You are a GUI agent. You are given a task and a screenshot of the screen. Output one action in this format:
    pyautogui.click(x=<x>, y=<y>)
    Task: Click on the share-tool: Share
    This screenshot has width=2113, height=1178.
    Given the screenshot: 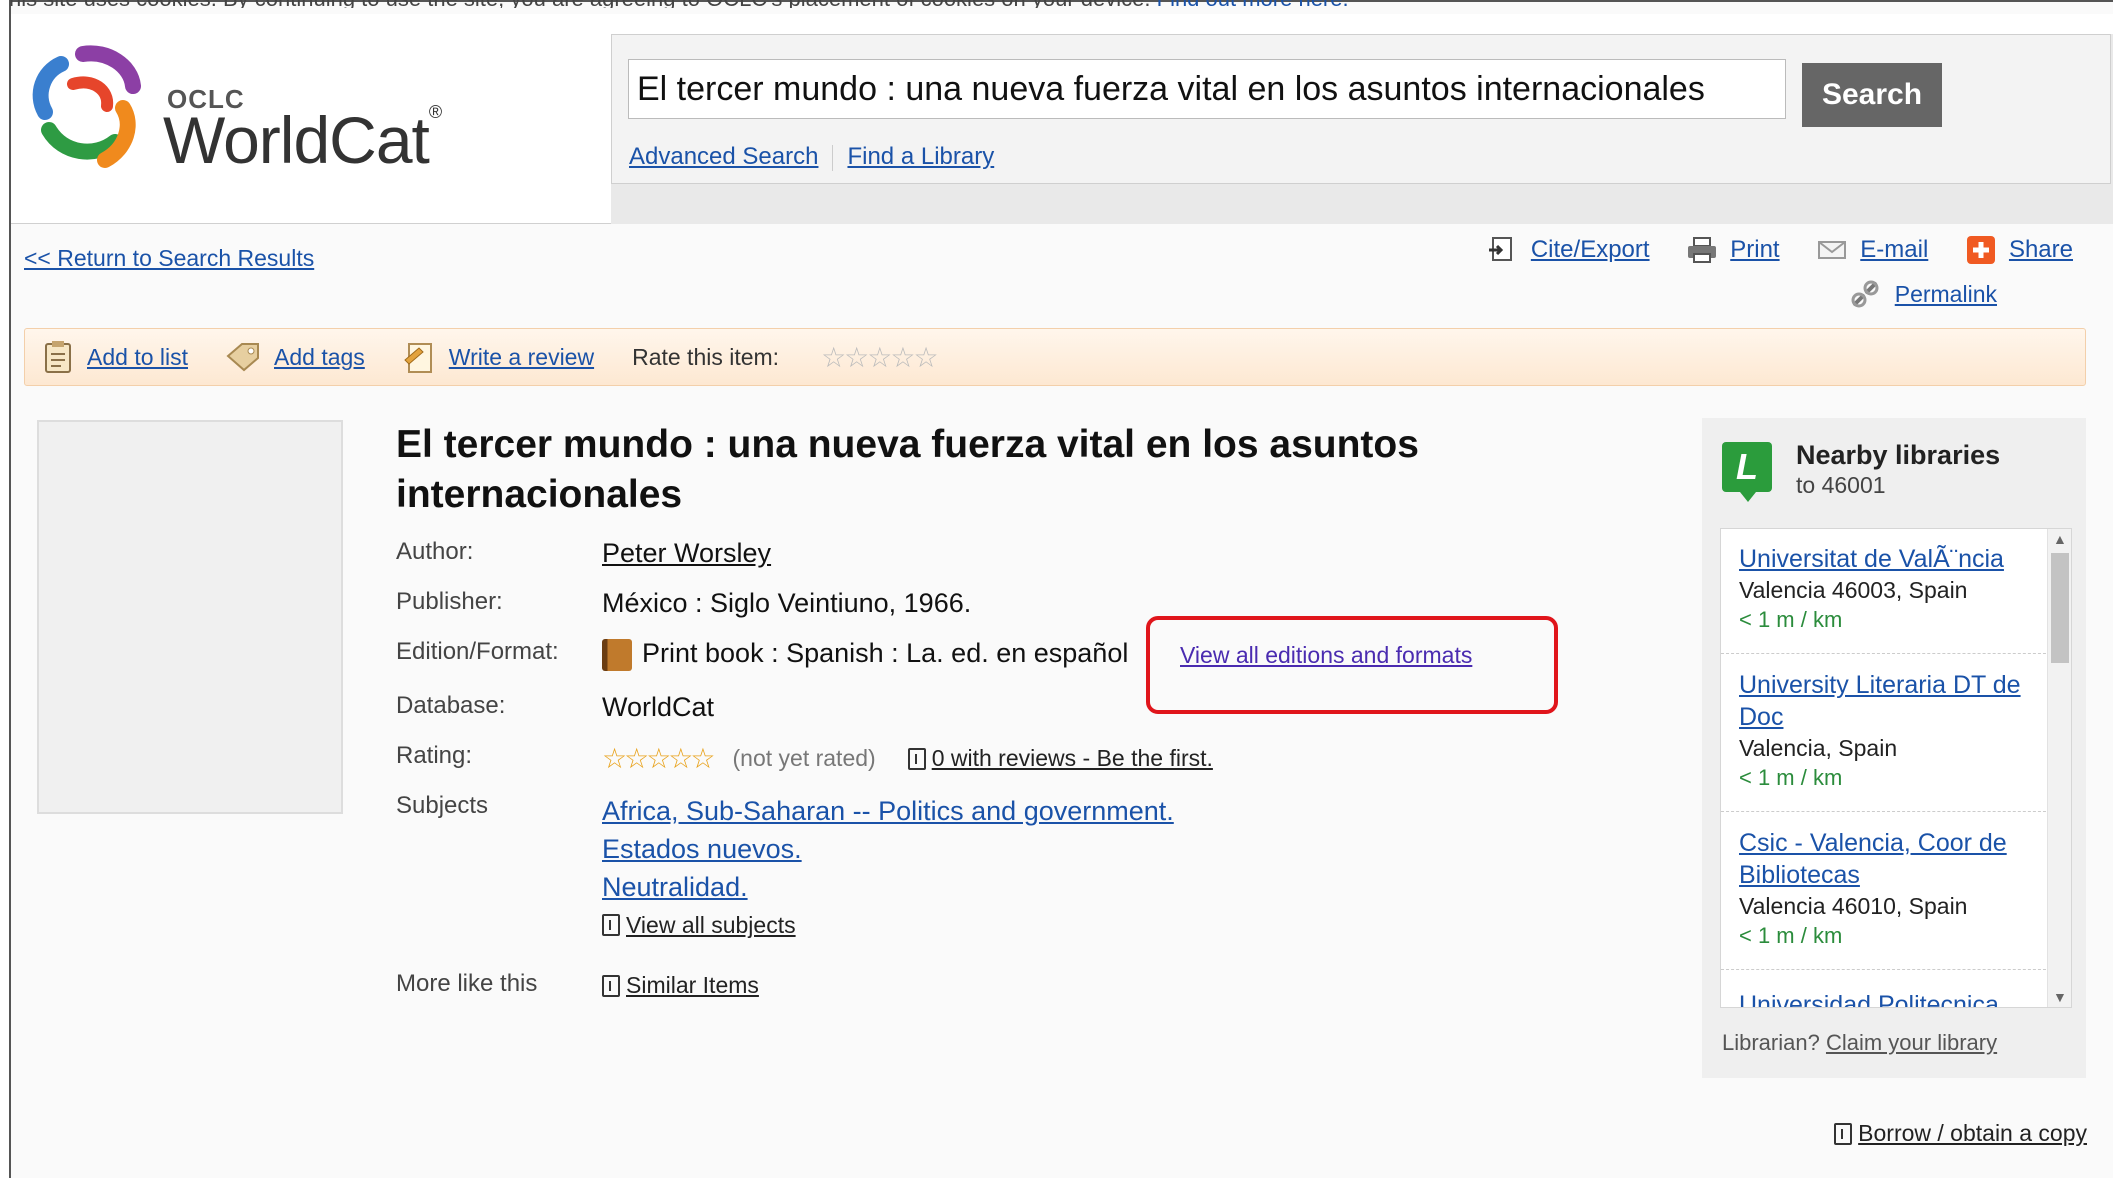 What is the action you would take?
    pyautogui.click(x=2019, y=250)
    